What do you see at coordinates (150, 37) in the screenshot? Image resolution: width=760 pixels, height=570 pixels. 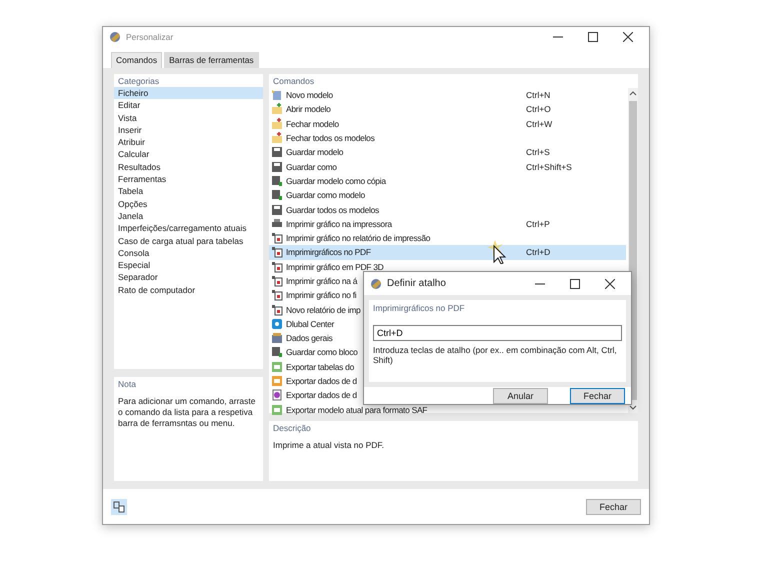 I see `window-title: Personalizar` at bounding box center [150, 37].